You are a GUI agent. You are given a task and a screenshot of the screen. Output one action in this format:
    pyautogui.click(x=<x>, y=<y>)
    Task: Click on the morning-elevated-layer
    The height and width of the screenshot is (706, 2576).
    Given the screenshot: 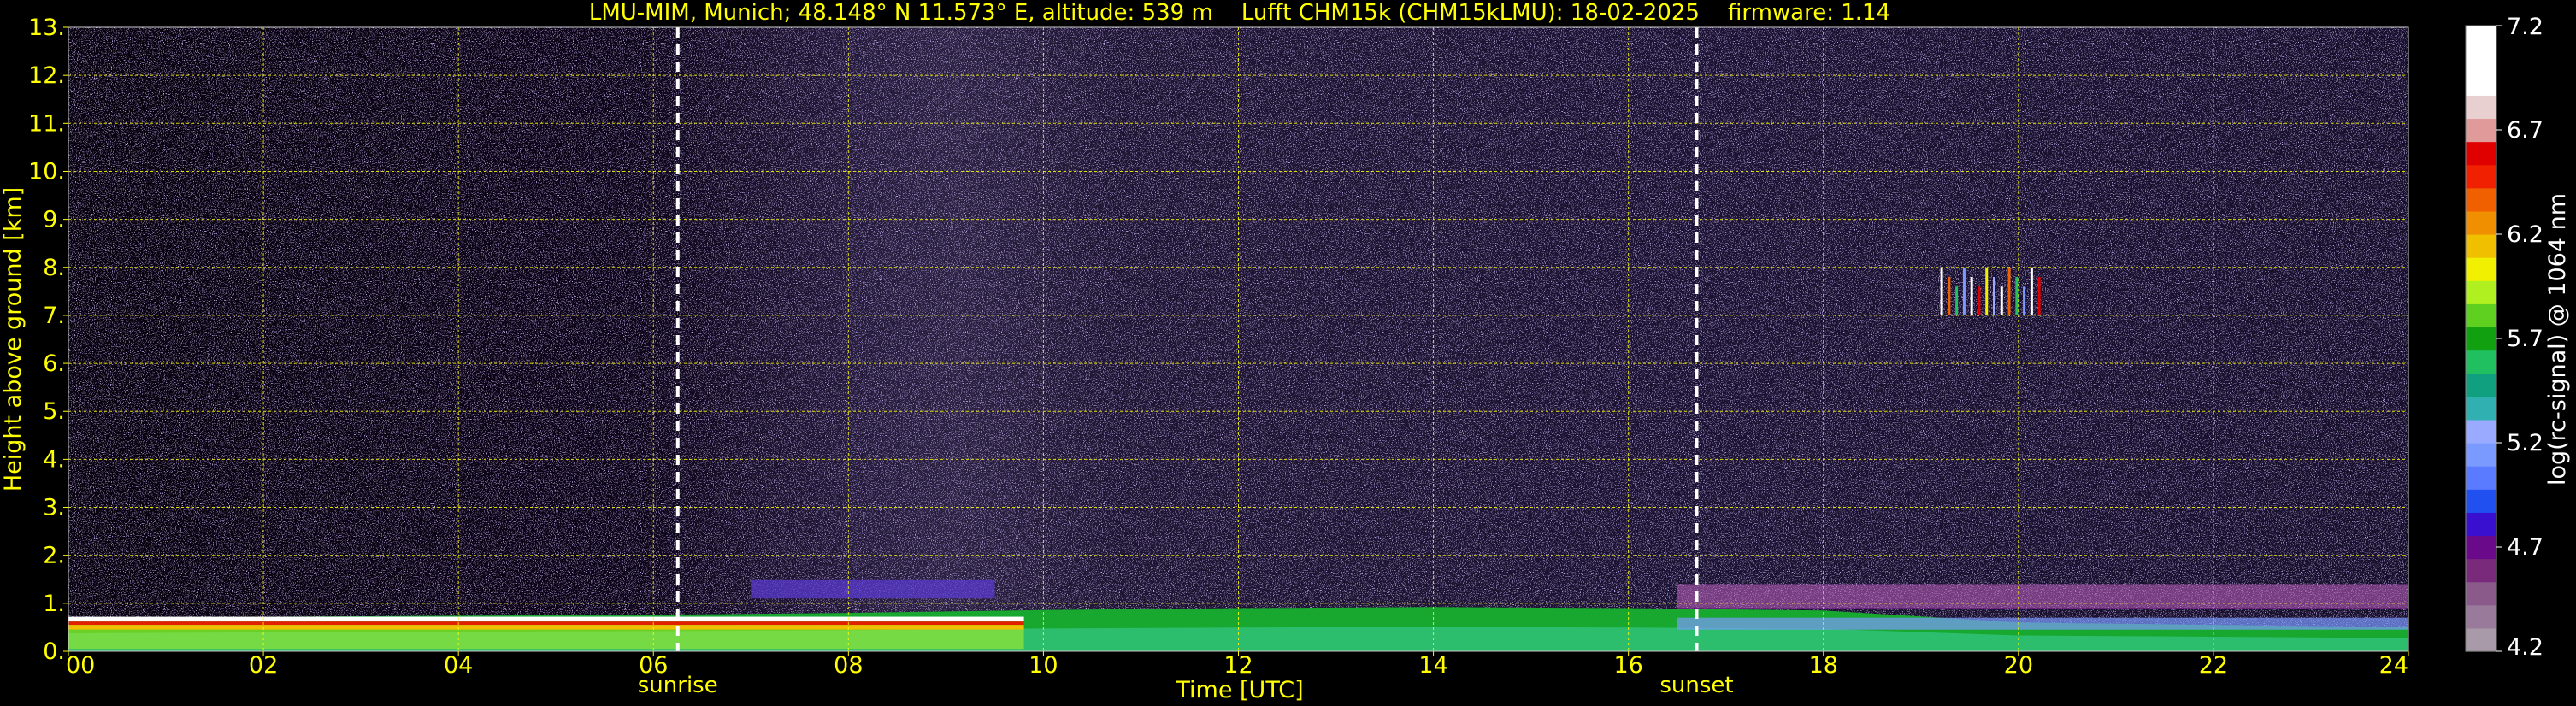 What is the action you would take?
    pyautogui.click(x=873, y=589)
    